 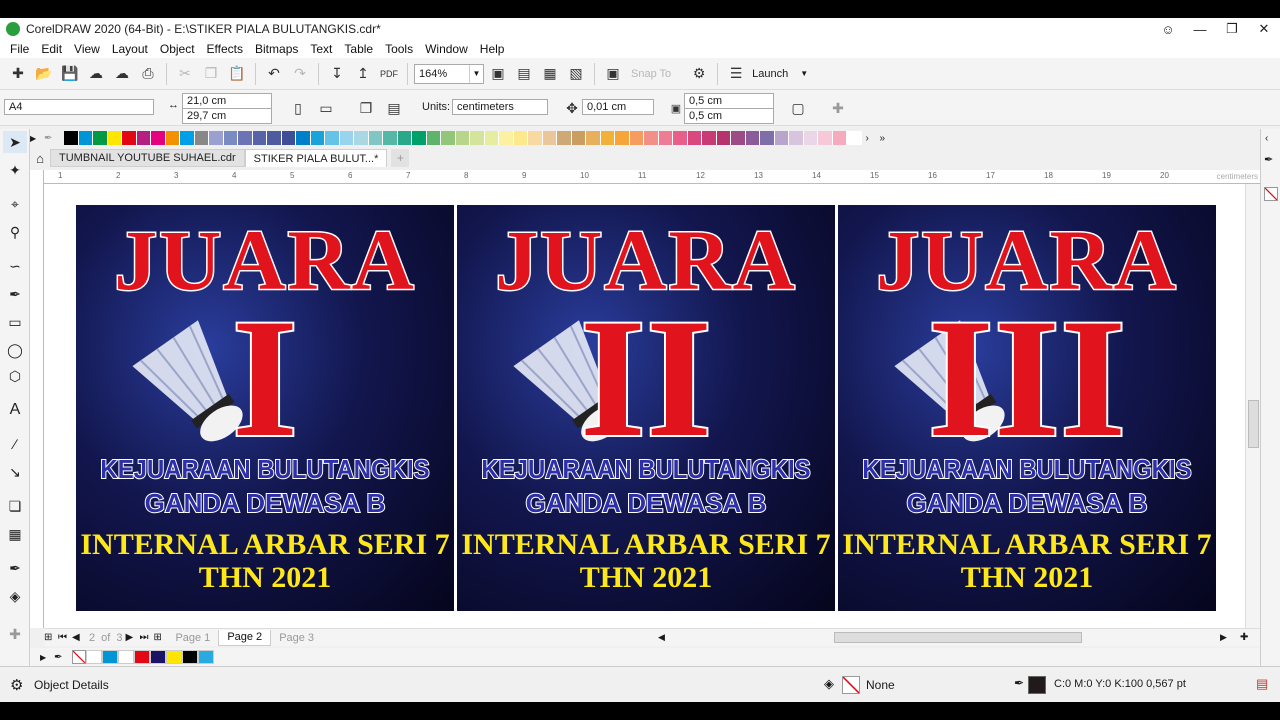 I want to click on palette-menu-icon: », so click(x=887, y=138).